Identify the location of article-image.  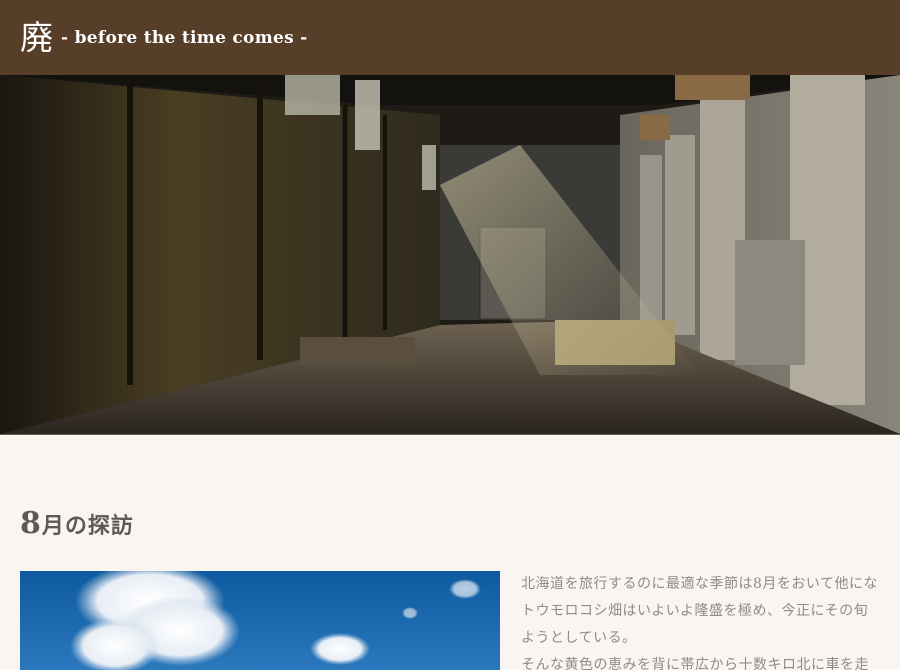
(260, 620).